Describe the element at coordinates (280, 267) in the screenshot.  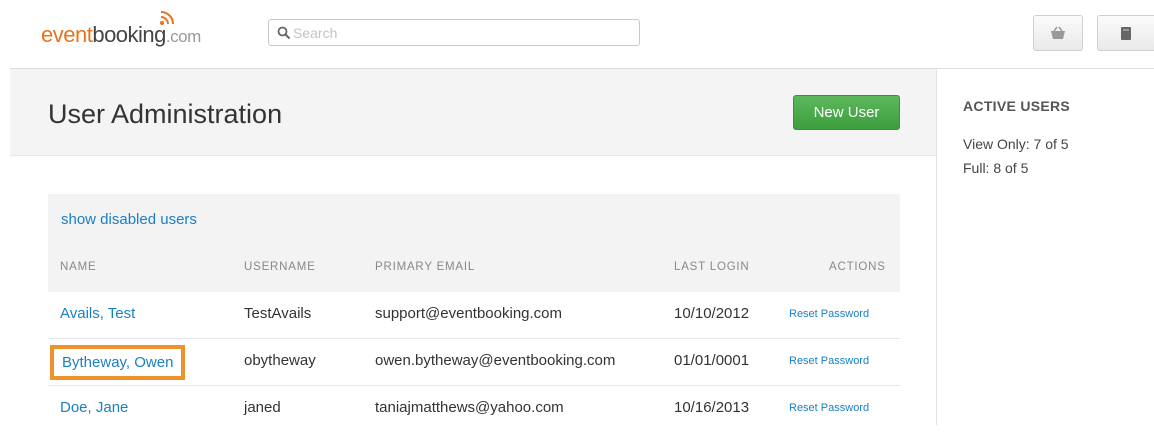
I see `column-header-username: USERNAME` at that location.